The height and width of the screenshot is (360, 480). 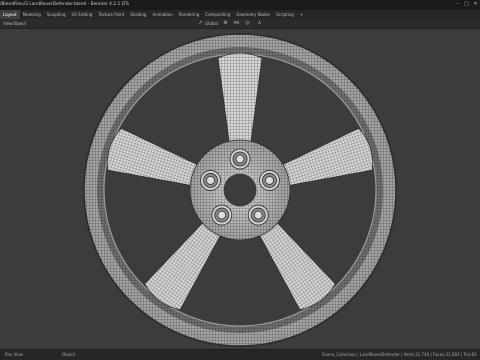 What do you see at coordinates (457, 4) in the screenshot?
I see `minimize-icon: –` at bounding box center [457, 4].